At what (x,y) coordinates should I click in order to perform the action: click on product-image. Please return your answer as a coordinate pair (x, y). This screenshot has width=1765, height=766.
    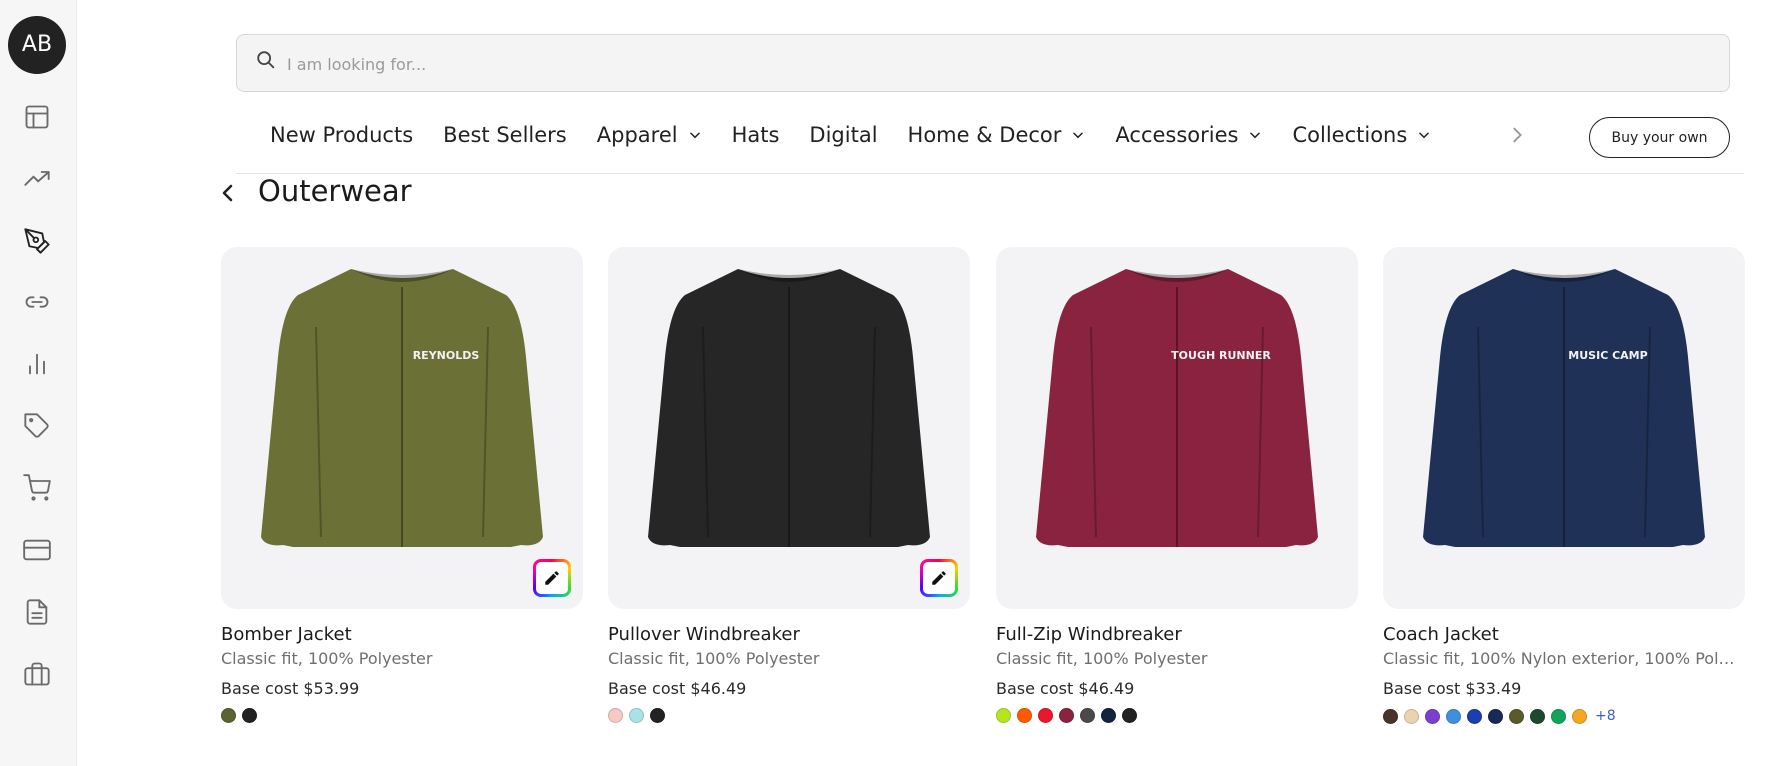
    Looking at the image, I should click on (789, 428).